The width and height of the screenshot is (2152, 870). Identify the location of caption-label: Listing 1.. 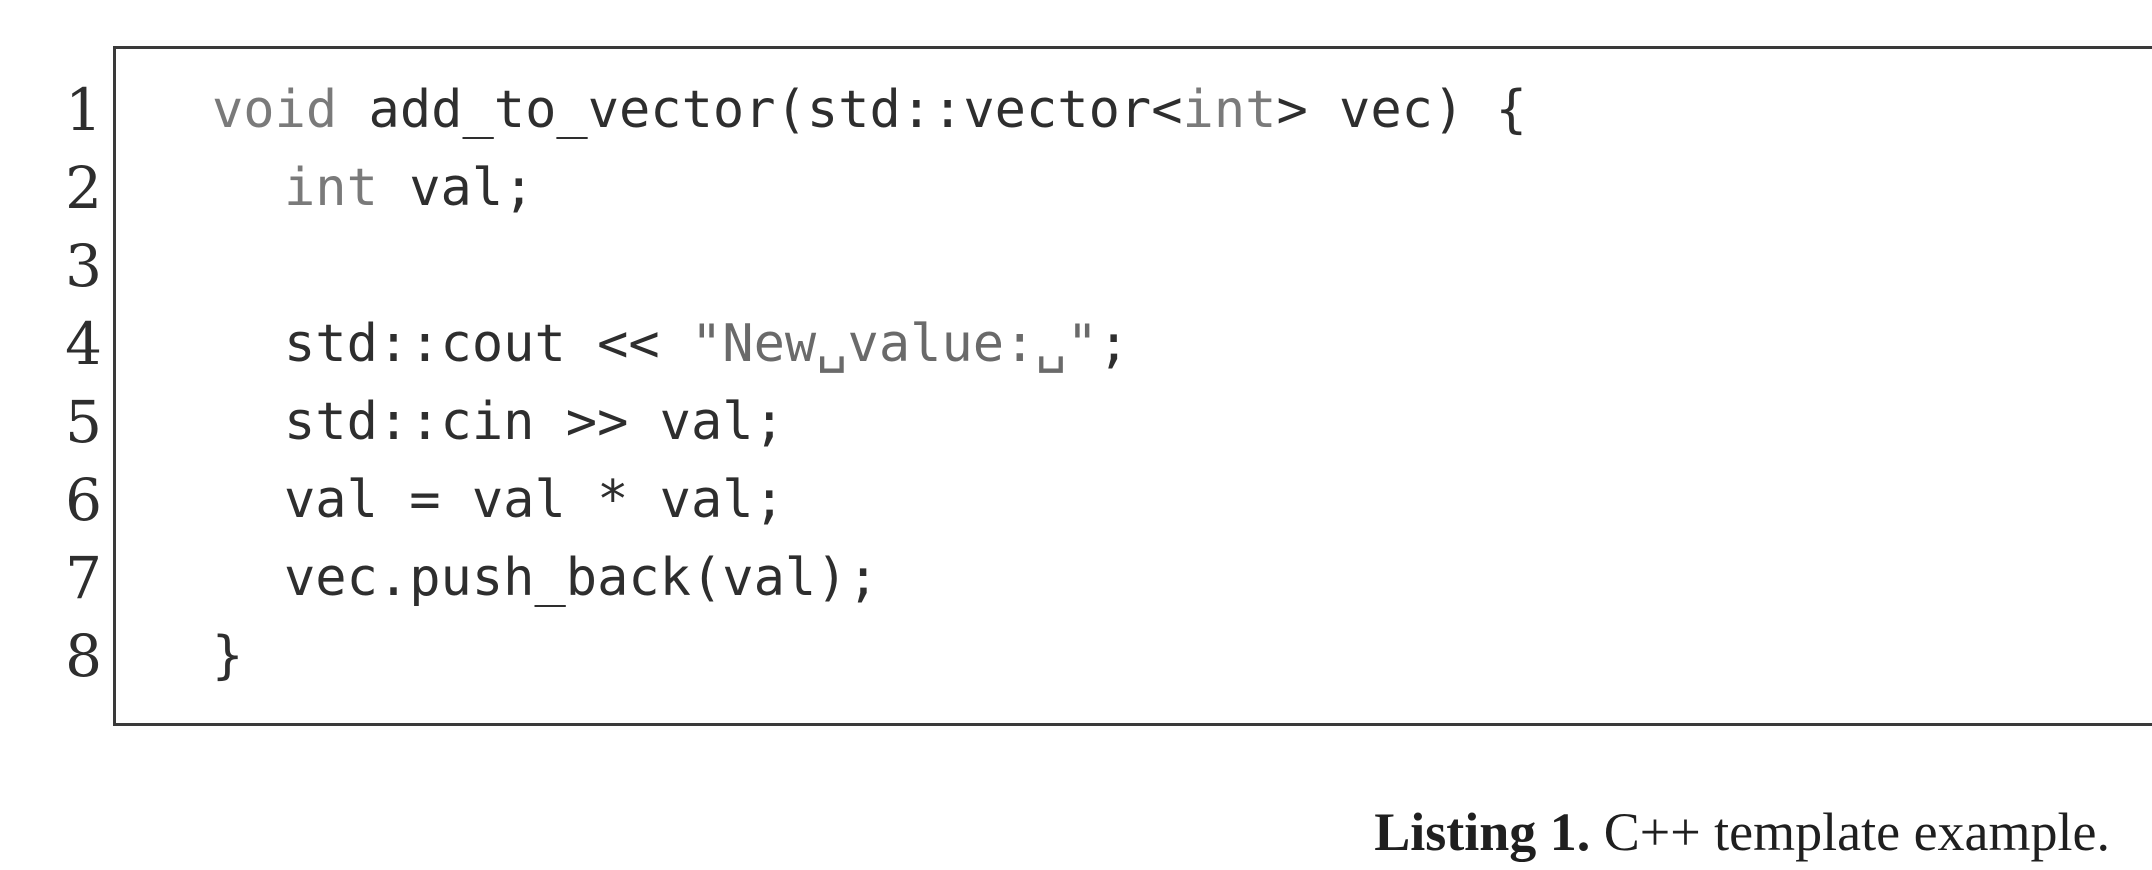
(1482, 832).